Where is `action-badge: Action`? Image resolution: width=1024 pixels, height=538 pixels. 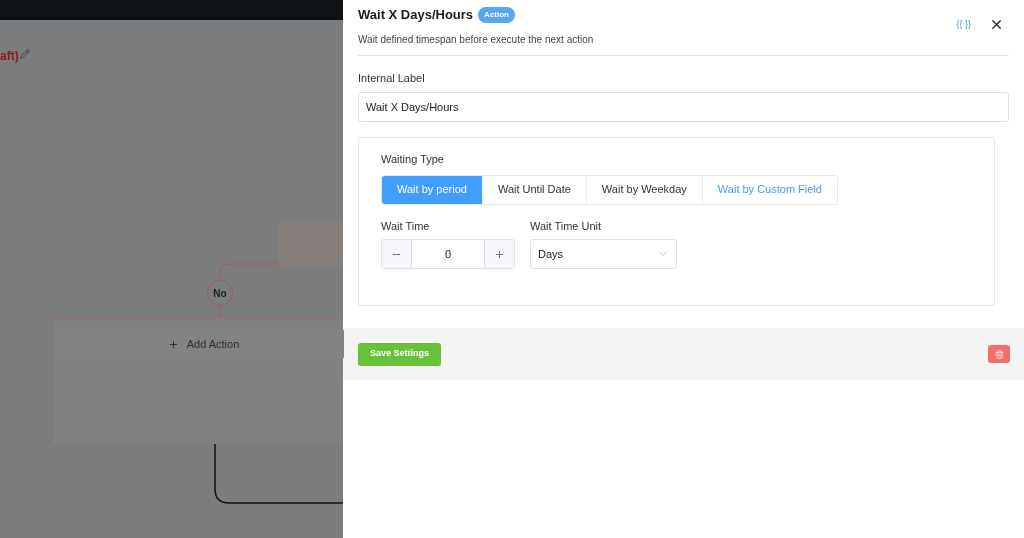
action-badge: Action is located at coordinates (496, 14).